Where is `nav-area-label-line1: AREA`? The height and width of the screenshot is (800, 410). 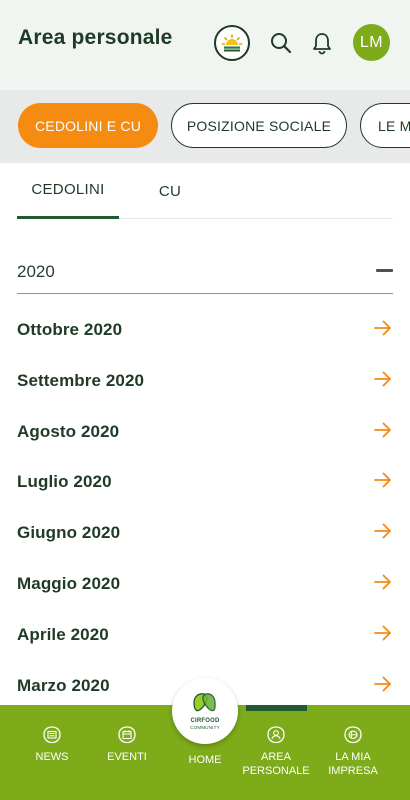 nav-area-label-line1: AREA is located at coordinates (276, 757).